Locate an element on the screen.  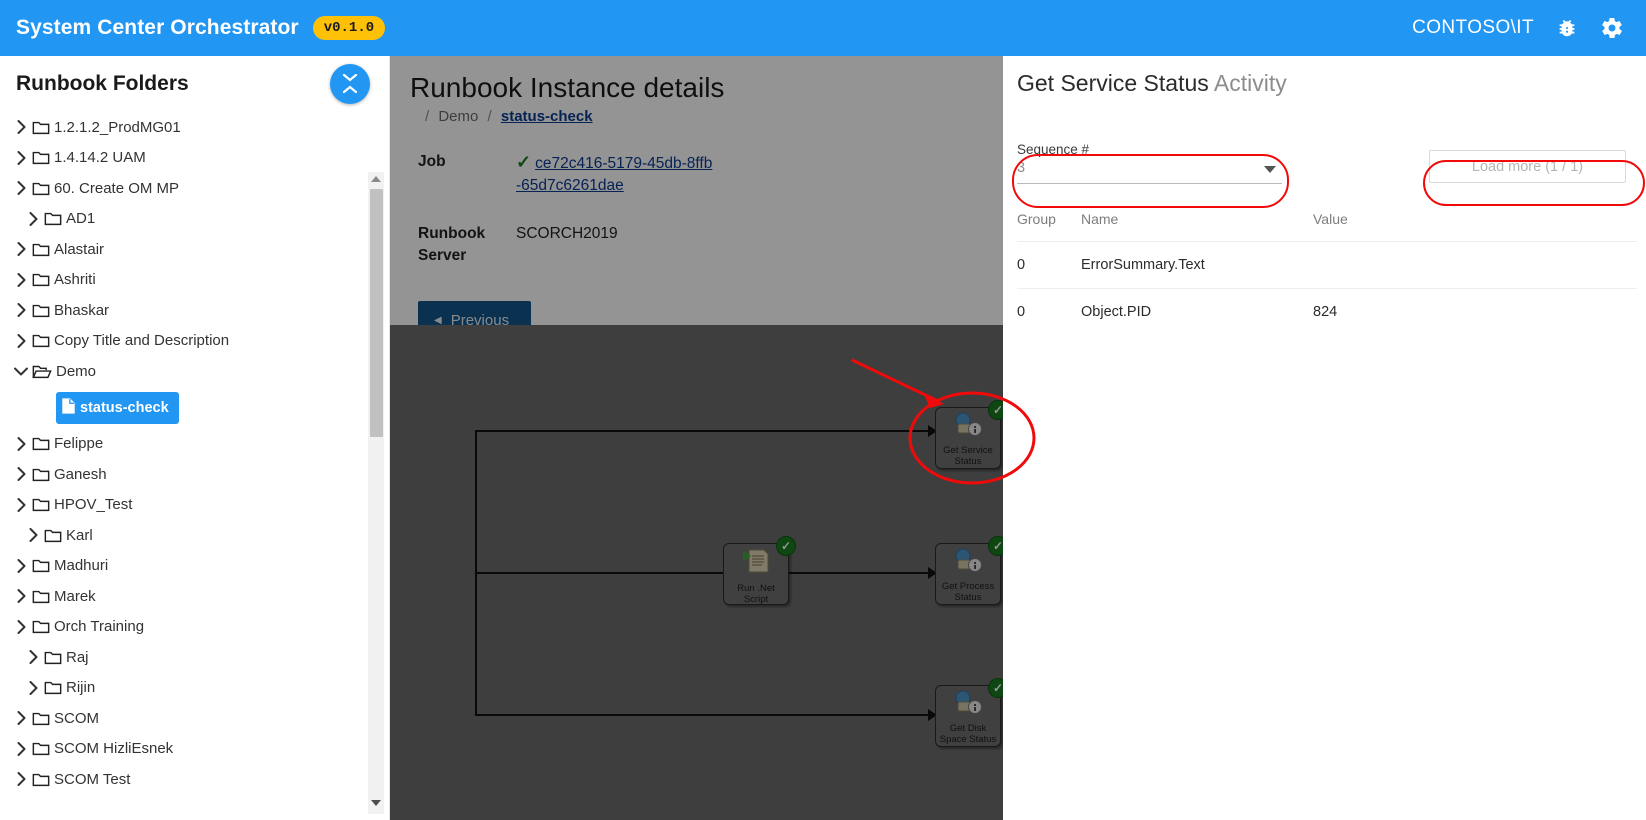
sidebar-item-label: Orch Training is located at coordinates (99, 627).